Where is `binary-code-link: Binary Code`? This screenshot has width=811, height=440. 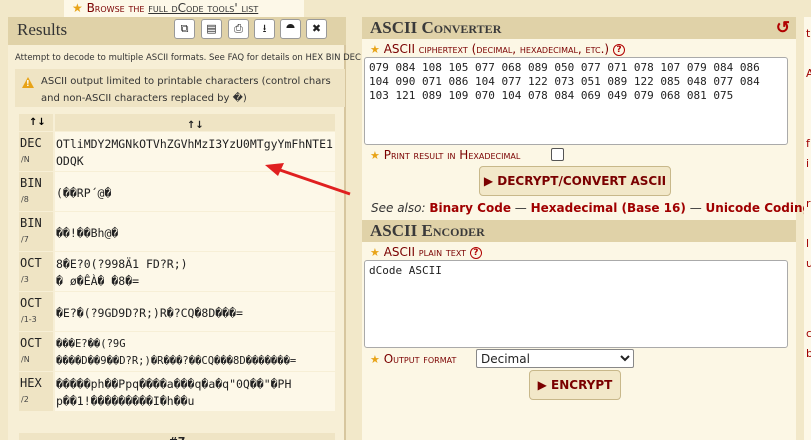
binary-code-link: Binary Code is located at coordinates (470, 208).